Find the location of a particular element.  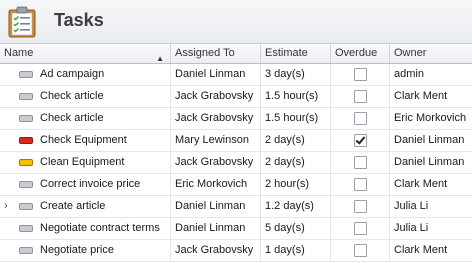

column-header-label: Owner is located at coordinates (410, 53).